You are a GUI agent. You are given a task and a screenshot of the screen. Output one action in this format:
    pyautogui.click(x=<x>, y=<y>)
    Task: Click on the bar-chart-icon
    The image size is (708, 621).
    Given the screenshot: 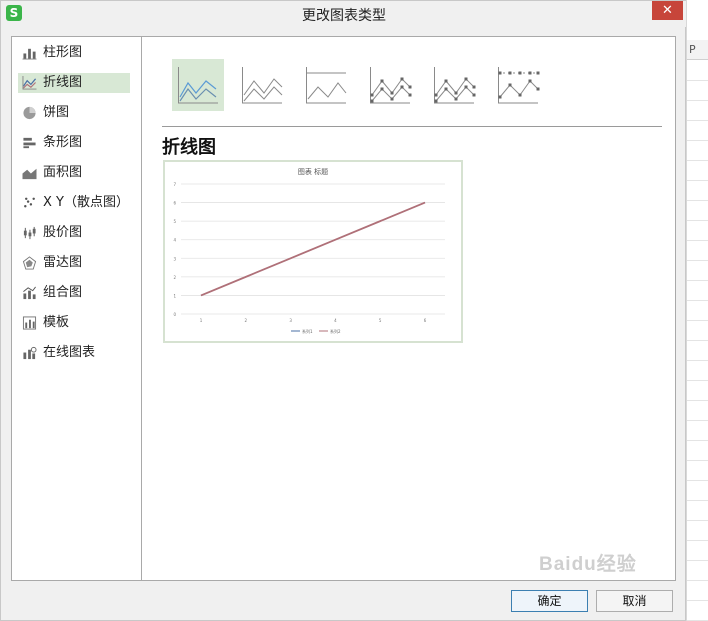 What is the action you would take?
    pyautogui.click(x=29, y=143)
    